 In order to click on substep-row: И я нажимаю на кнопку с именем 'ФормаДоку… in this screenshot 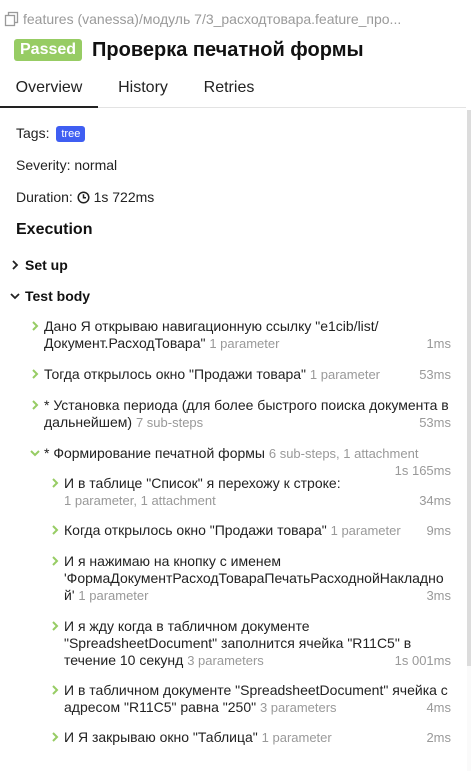, I will do `click(250, 578)`.